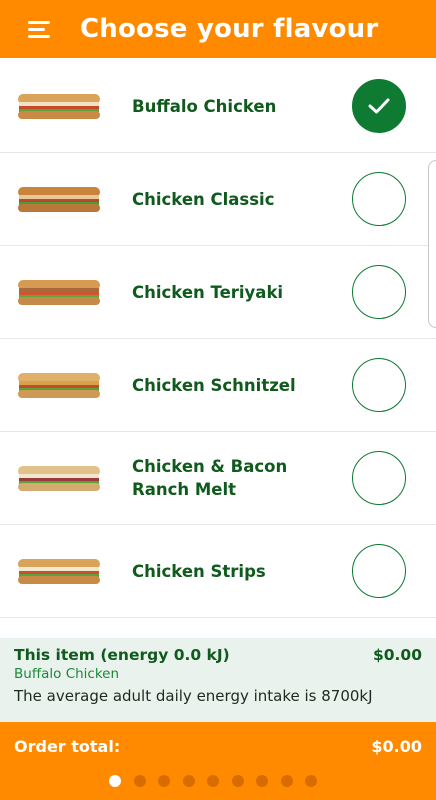 Image resolution: width=436 pixels, height=800 pixels. I want to click on flavour-label: Chicken Classic, so click(203, 199).